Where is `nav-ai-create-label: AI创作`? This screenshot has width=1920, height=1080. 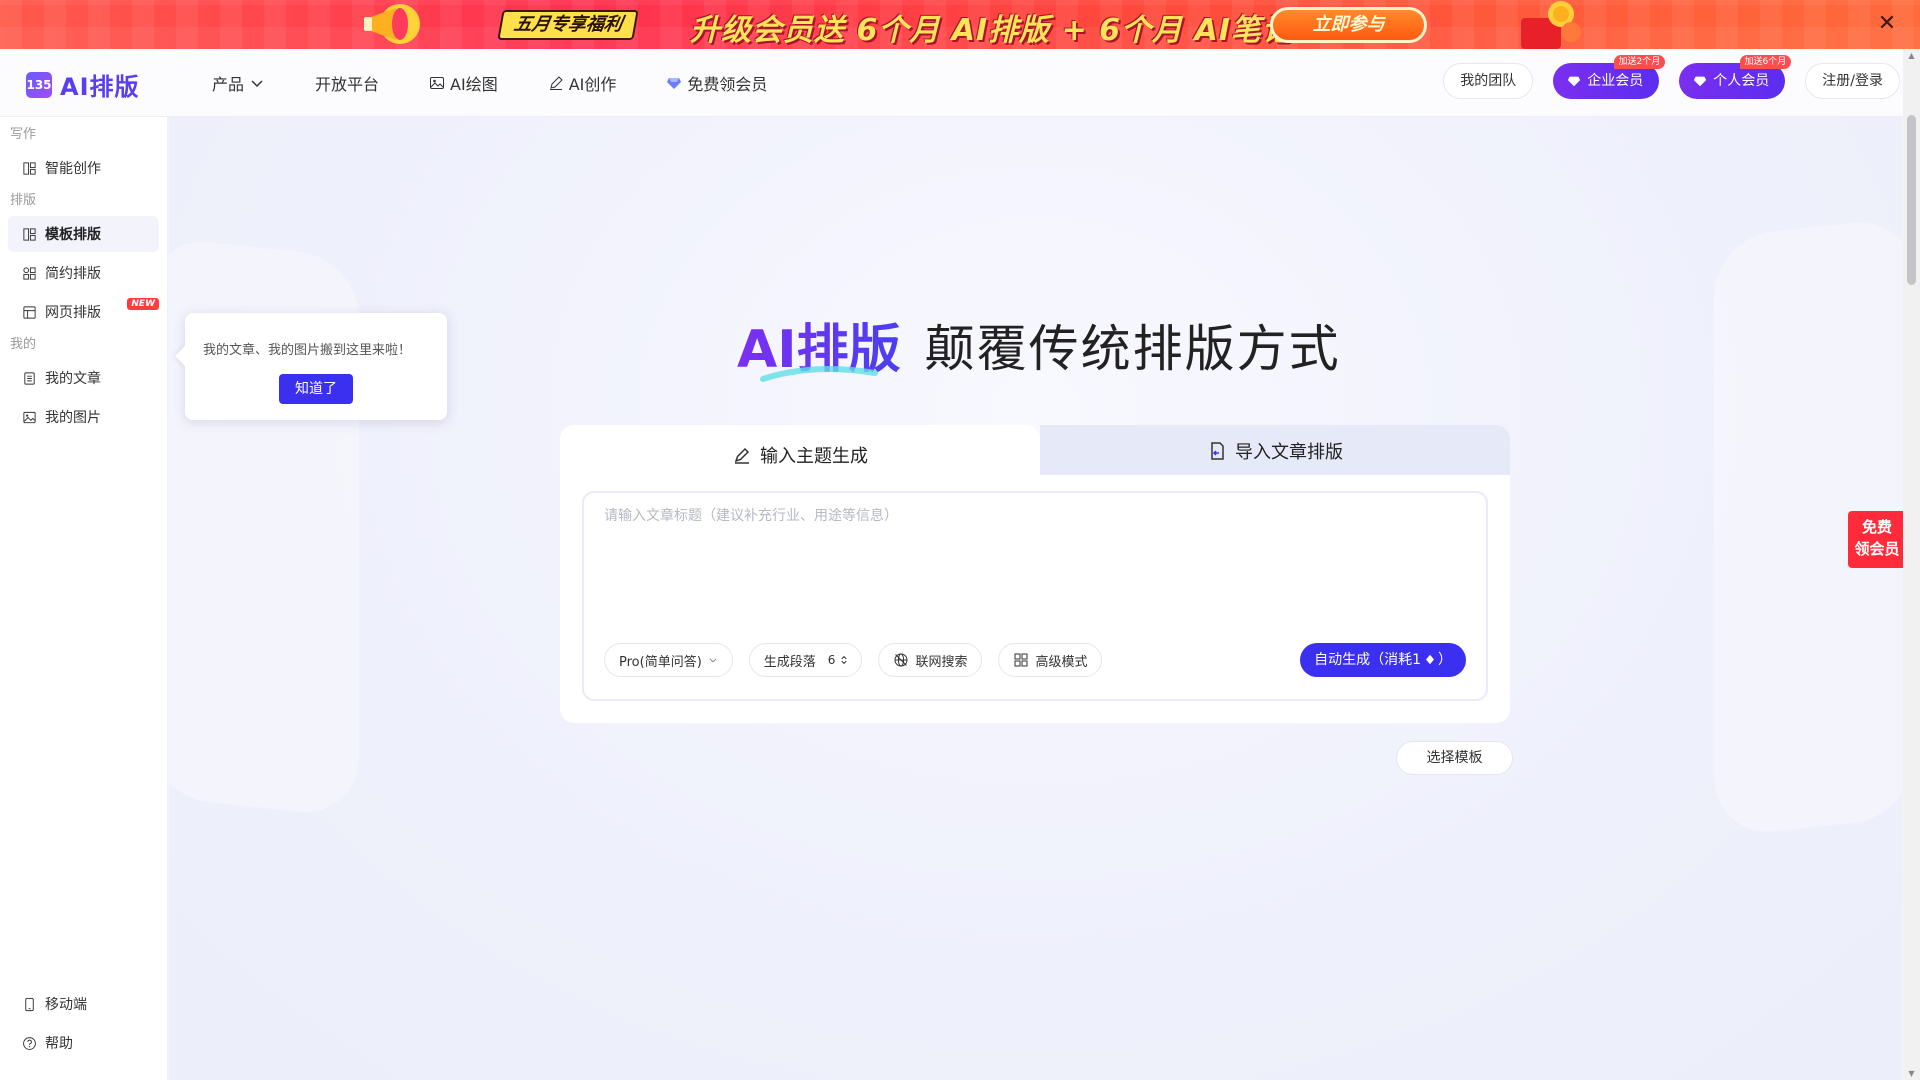 nav-ai-create-label: AI创作 is located at coordinates (592, 84).